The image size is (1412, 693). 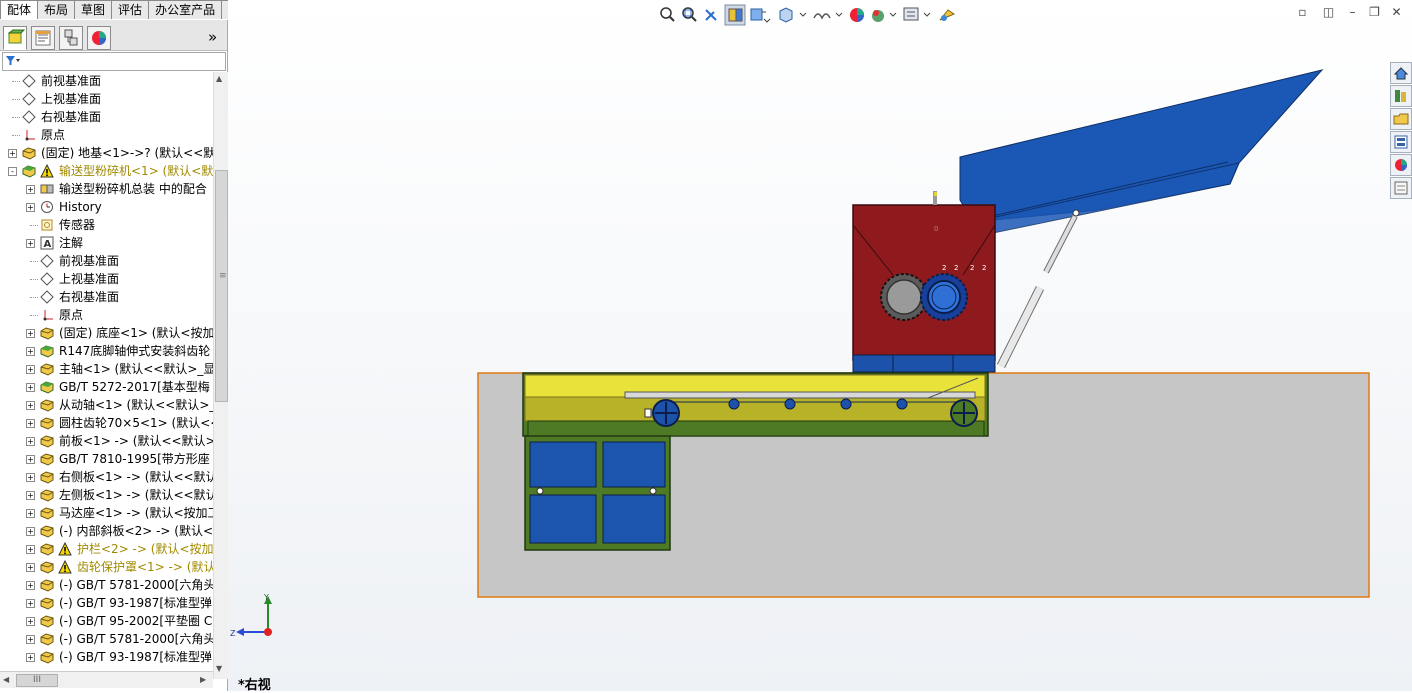 What do you see at coordinates (106, 351) in the screenshot?
I see `tree-item: + R147底脚轴伸式安装斜齿轮` at bounding box center [106, 351].